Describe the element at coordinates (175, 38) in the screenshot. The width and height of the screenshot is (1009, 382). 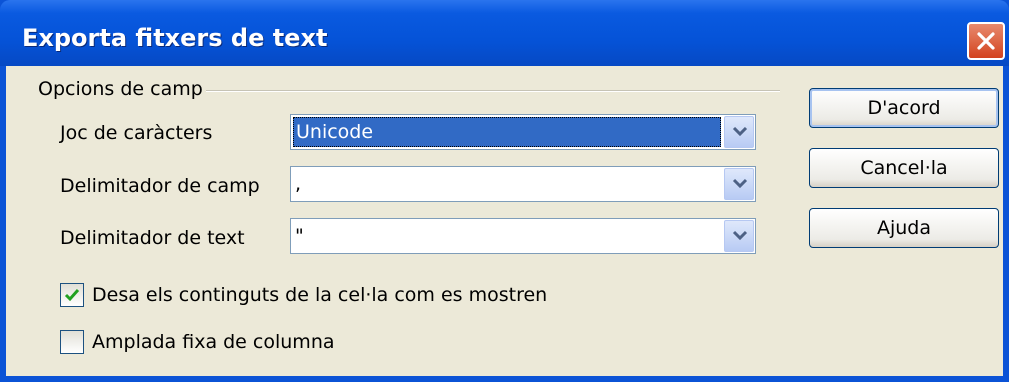
I see `dialog-title: Exporta fitxers de text` at that location.